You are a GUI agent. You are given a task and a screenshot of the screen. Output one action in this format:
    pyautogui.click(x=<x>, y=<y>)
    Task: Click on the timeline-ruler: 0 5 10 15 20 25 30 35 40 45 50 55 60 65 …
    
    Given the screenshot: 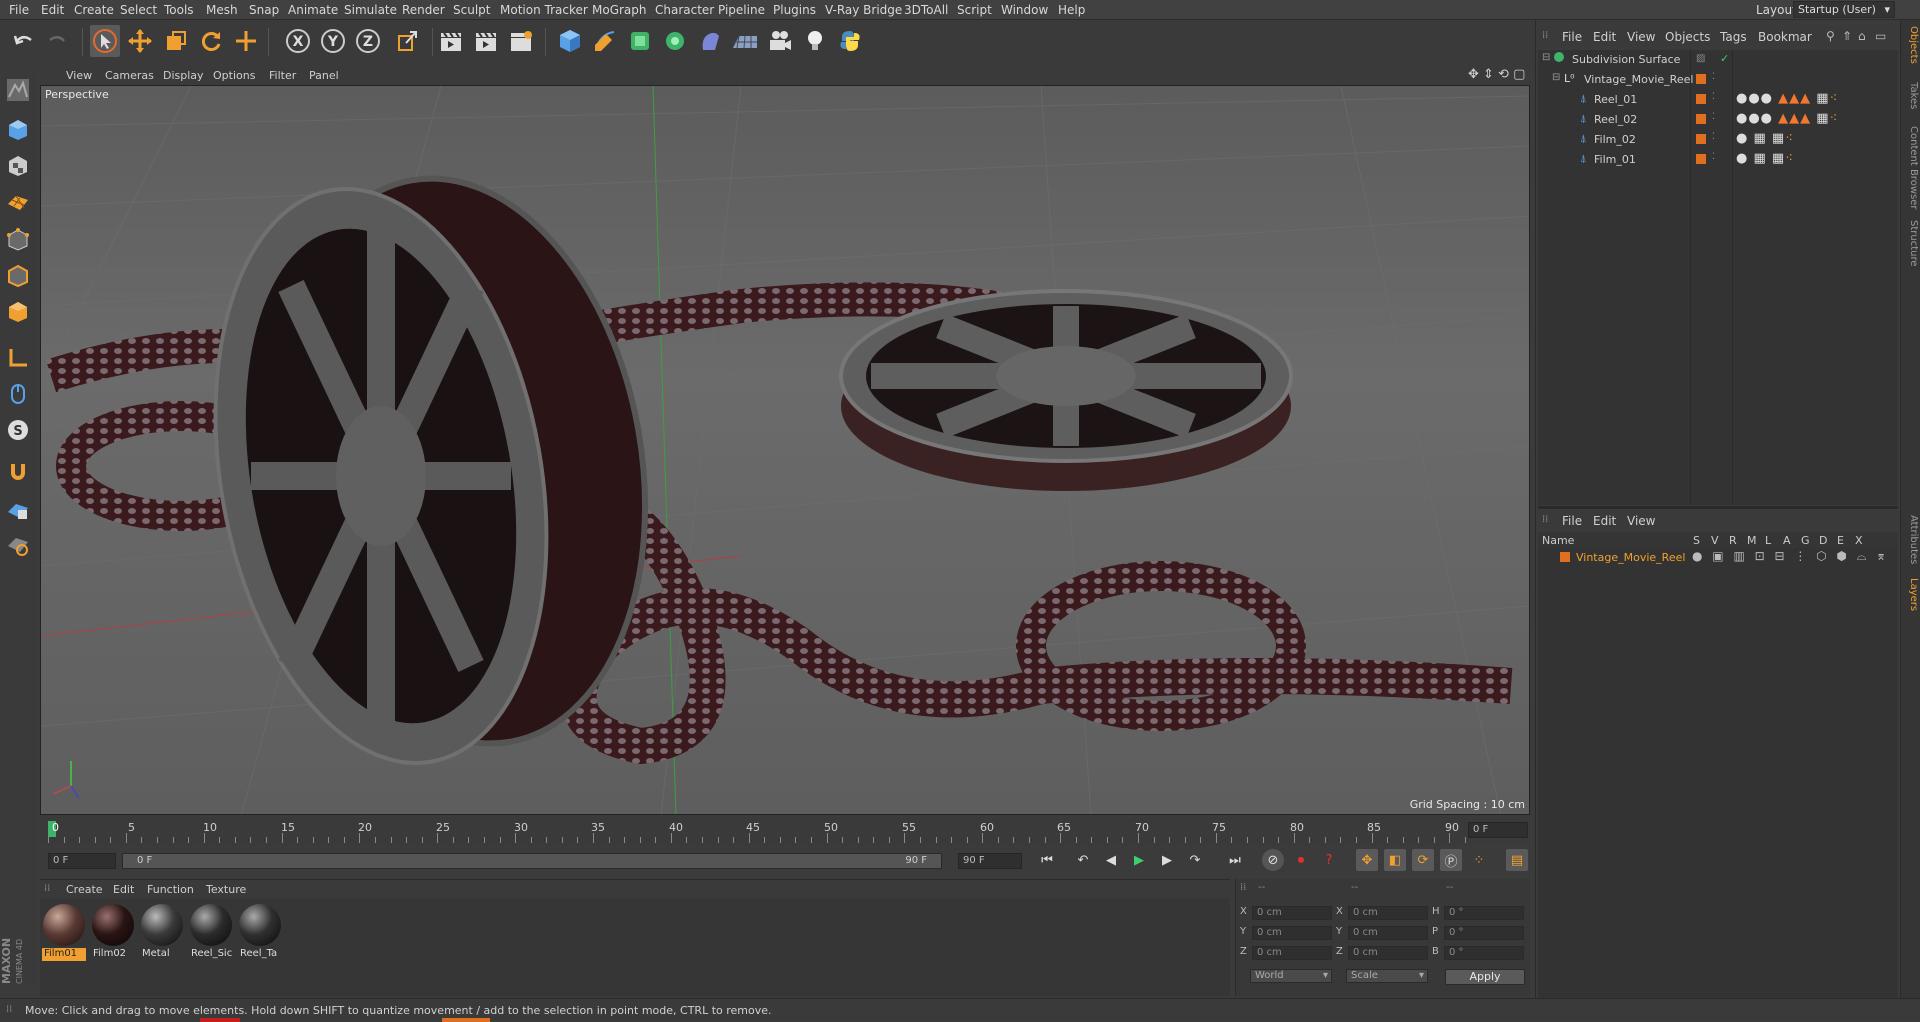 What is the action you would take?
    pyautogui.click(x=785, y=830)
    